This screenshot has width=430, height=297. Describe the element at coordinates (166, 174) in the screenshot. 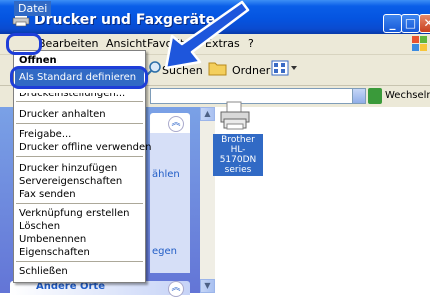

I see `task-link-fragment: ählen` at that location.